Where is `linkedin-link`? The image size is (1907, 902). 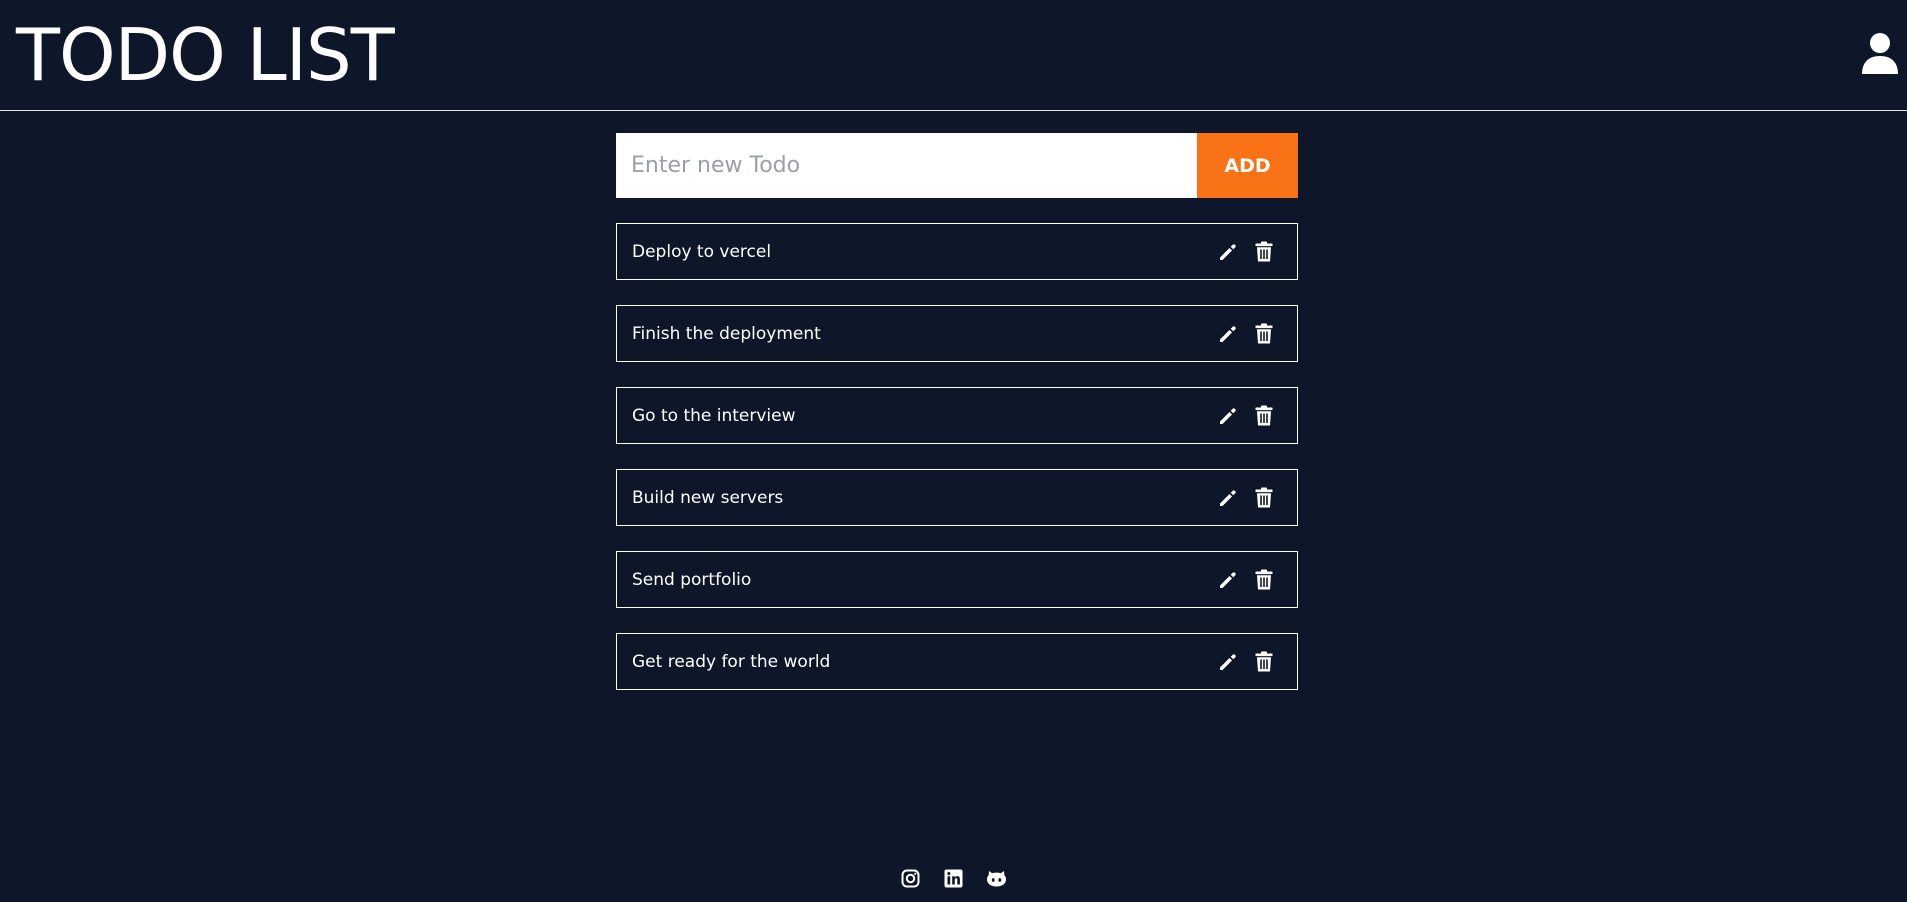 linkedin-link is located at coordinates (953, 878).